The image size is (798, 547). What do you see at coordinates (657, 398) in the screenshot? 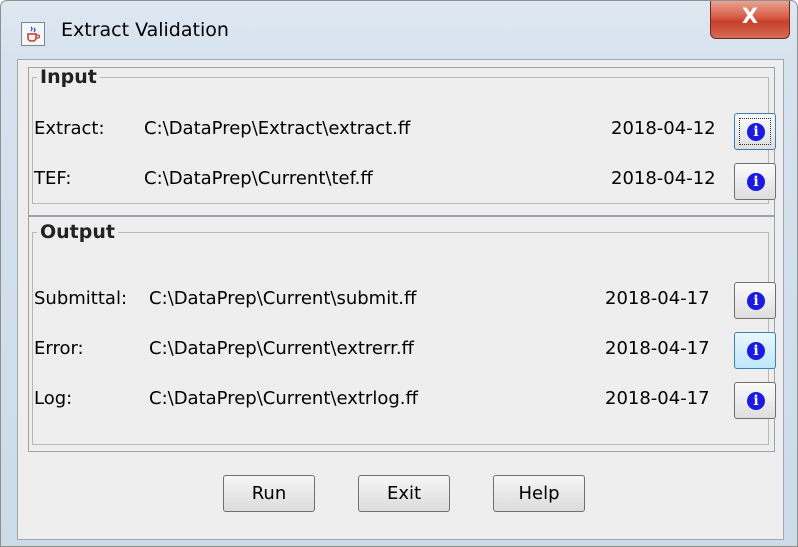
I see `log-date: 2018-04-17` at bounding box center [657, 398].